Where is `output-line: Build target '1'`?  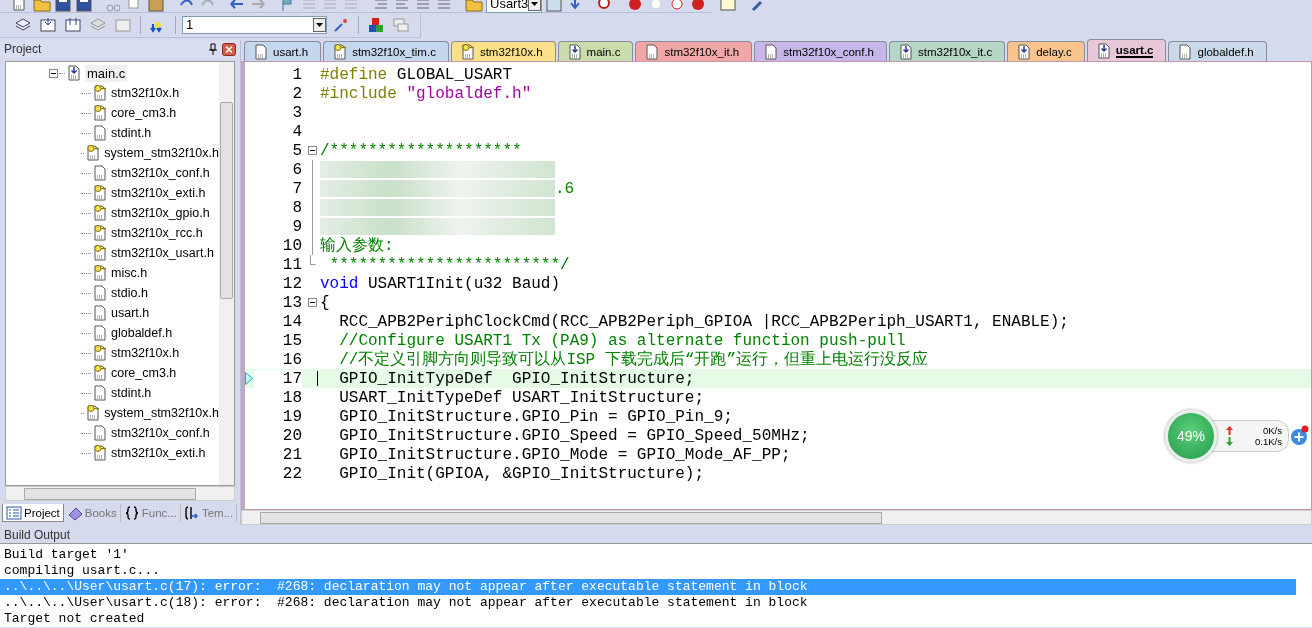
output-line: Build target '1' is located at coordinates (648, 555).